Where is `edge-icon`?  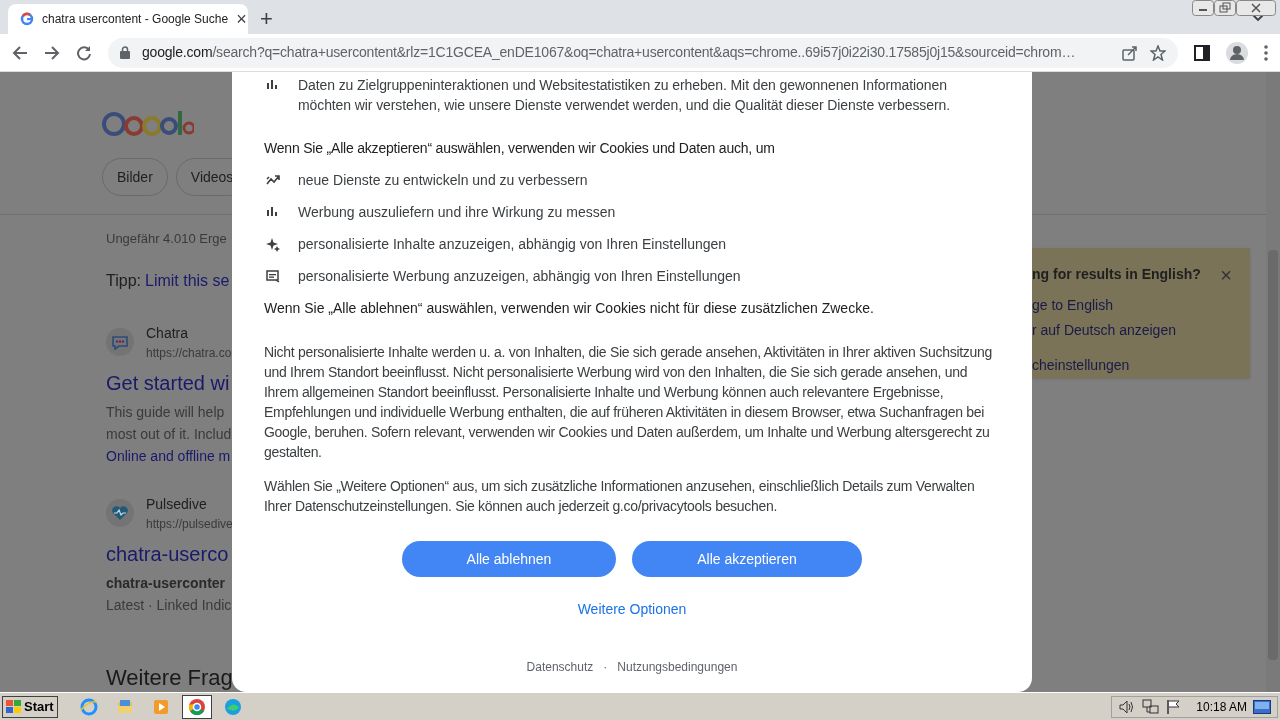
edge-icon is located at coordinates (232, 706).